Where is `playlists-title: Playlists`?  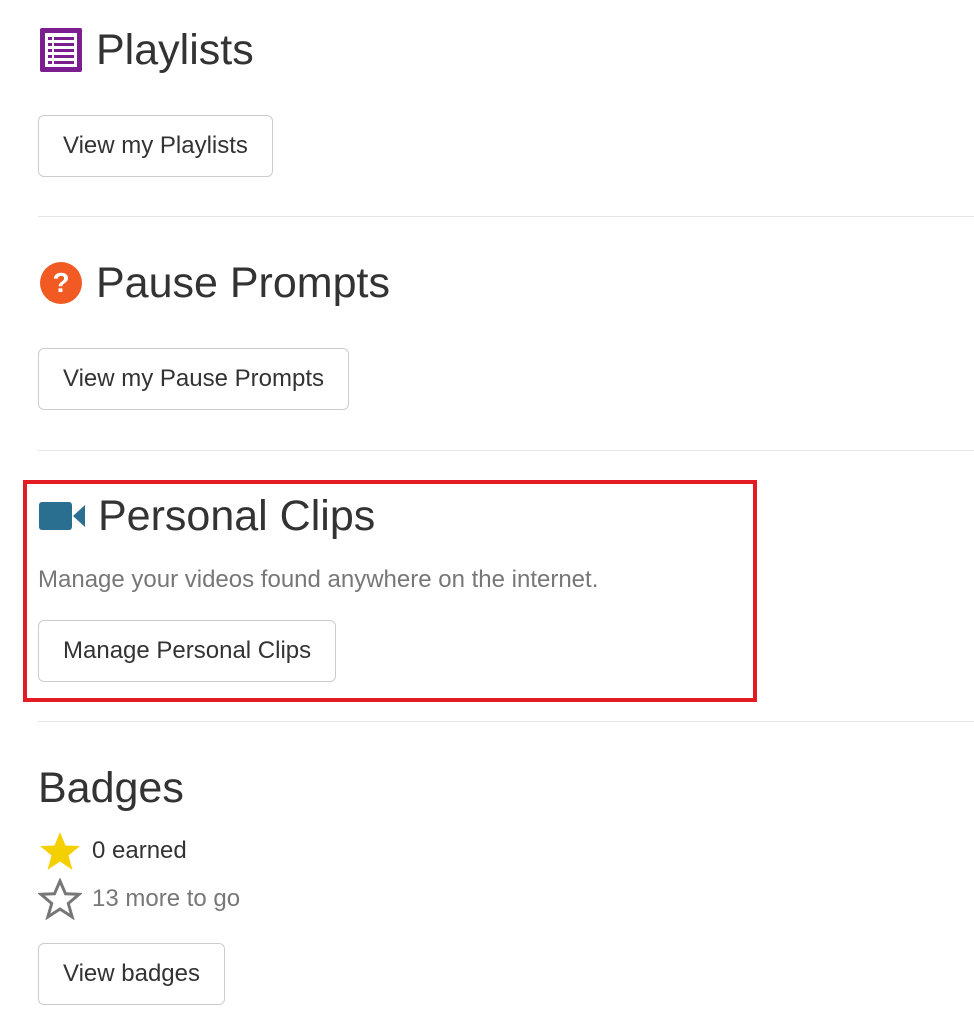 playlists-title: Playlists is located at coordinates (175, 49).